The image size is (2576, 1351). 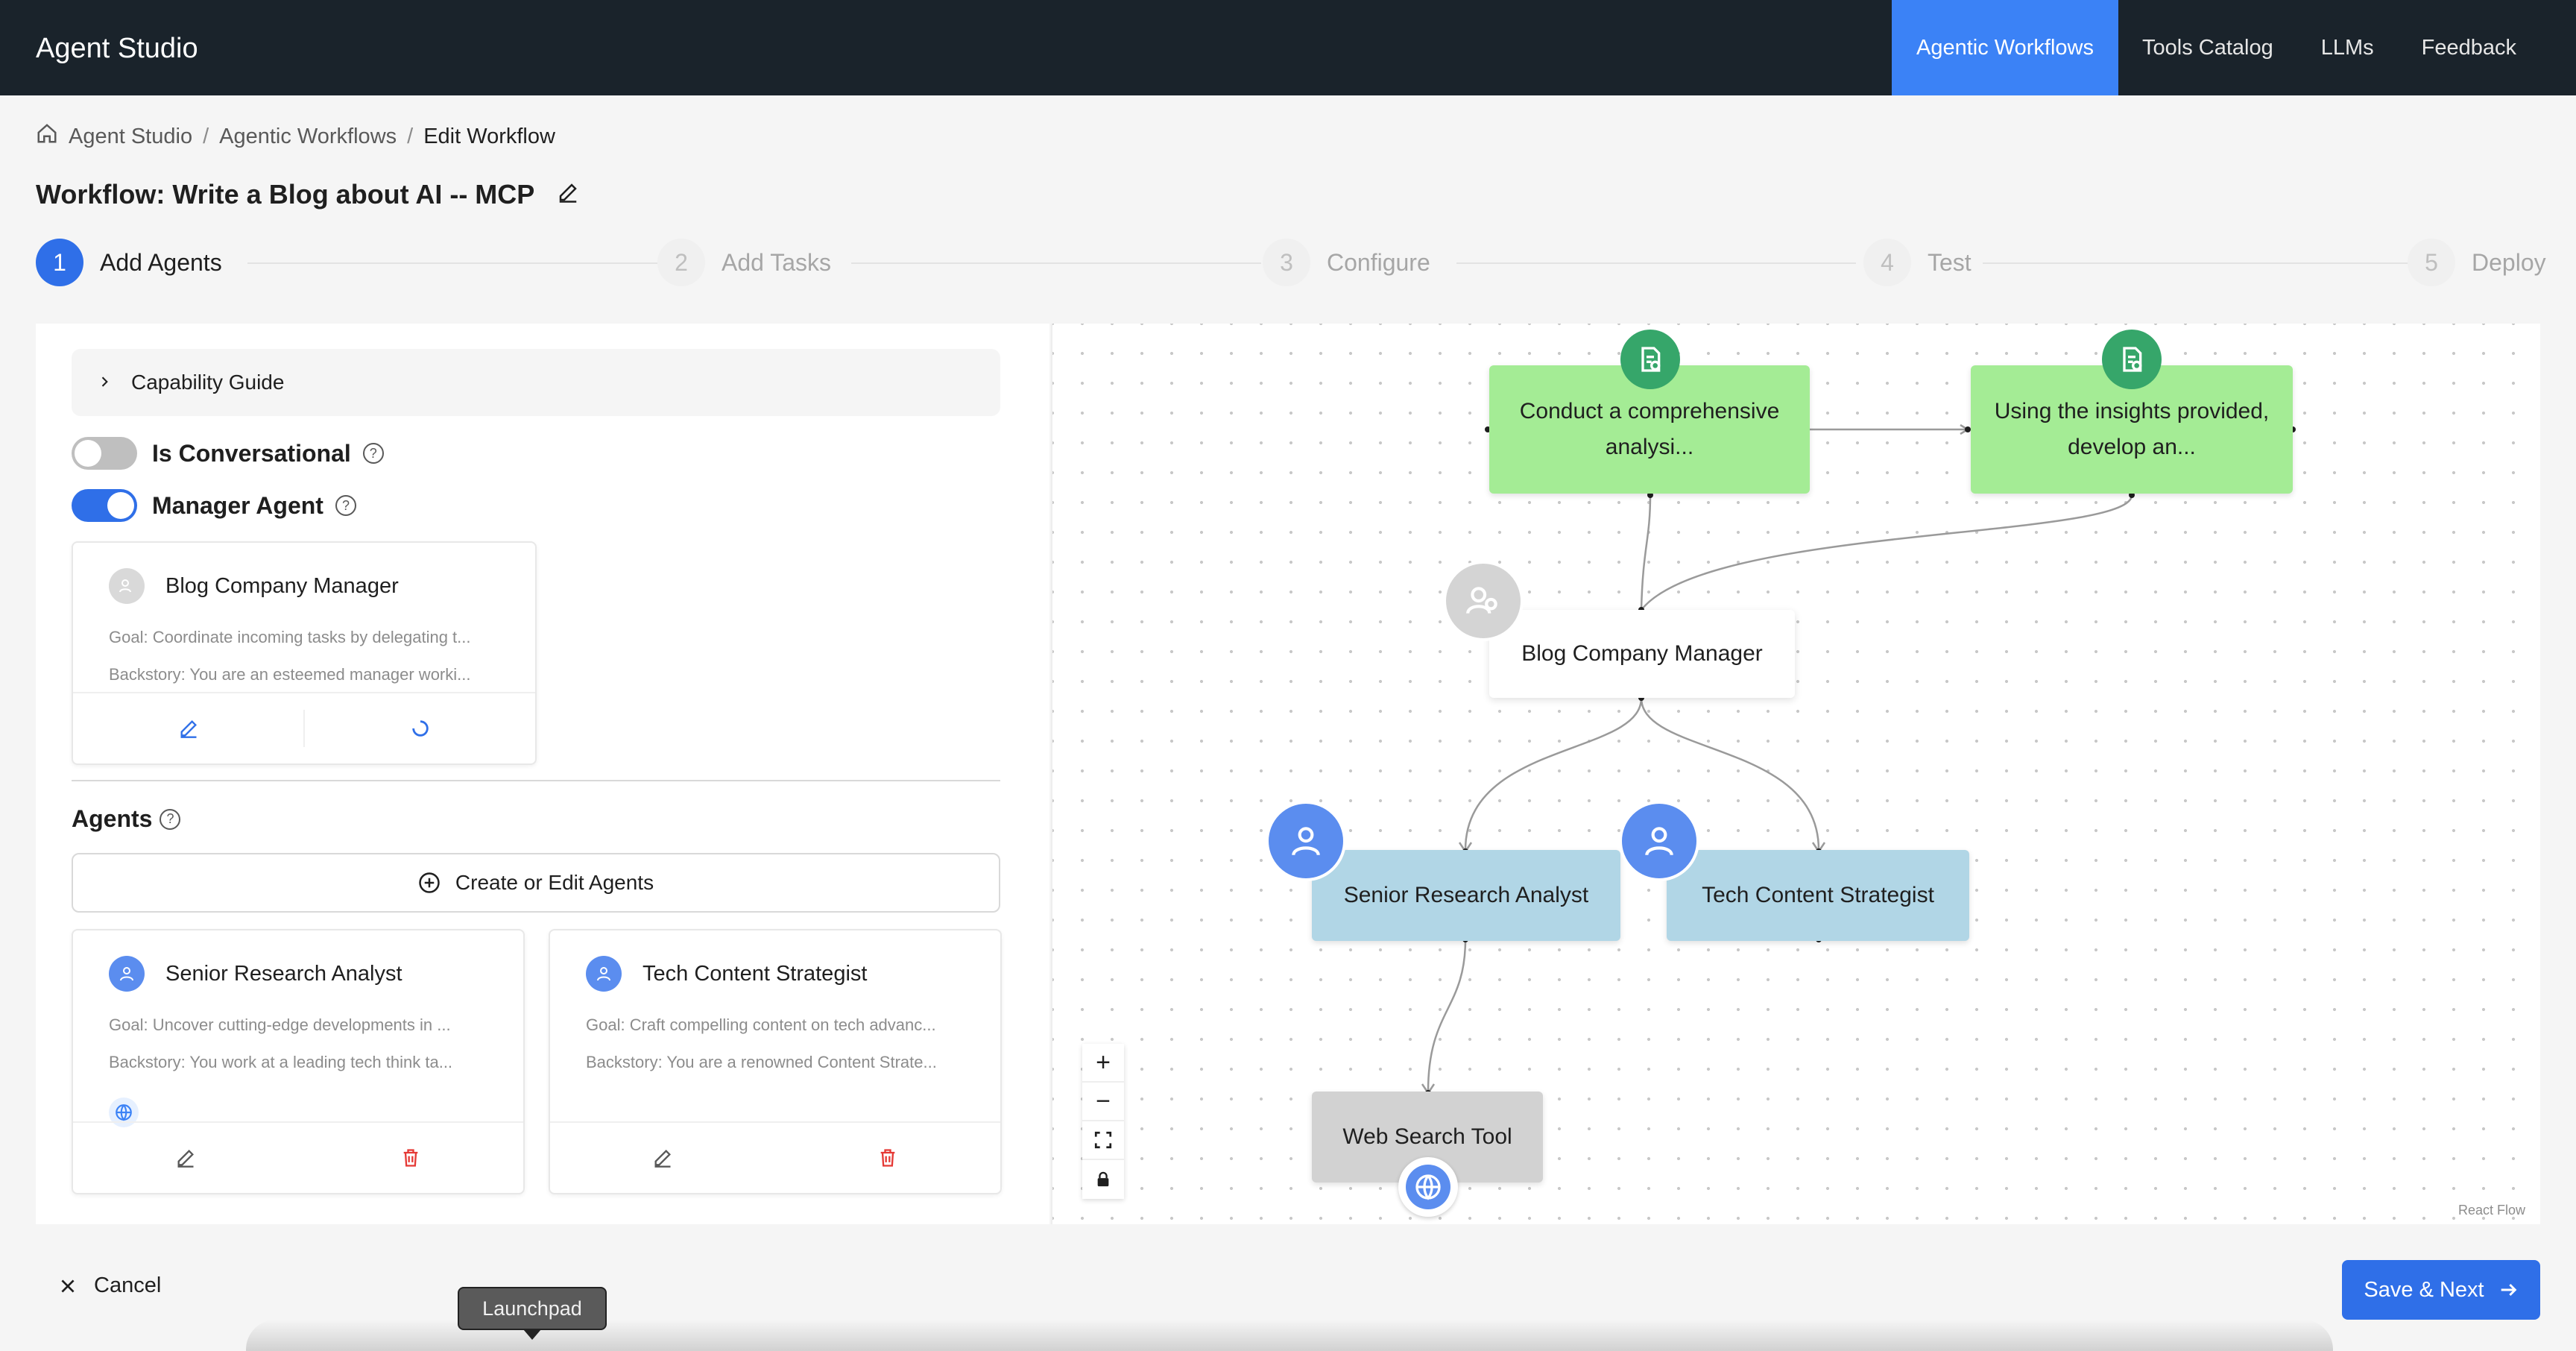 What do you see at coordinates (1553, 774) in the screenshot?
I see `edge-manager-analyst` at bounding box center [1553, 774].